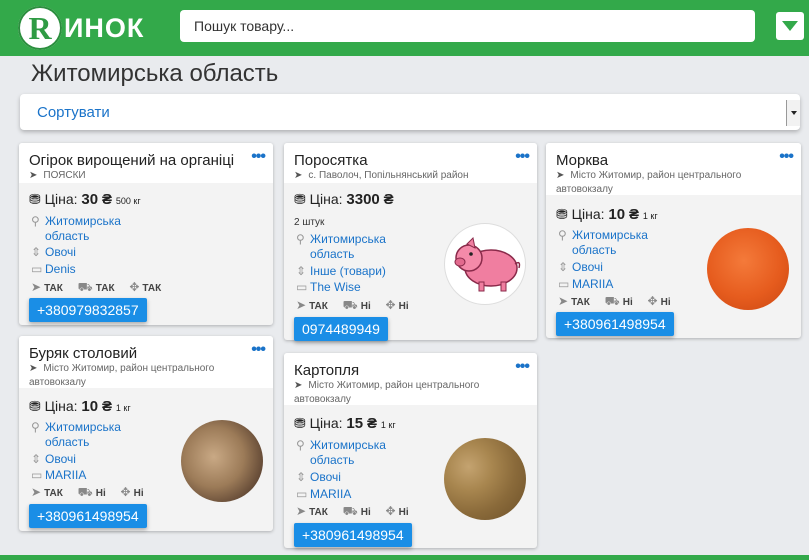 The width and height of the screenshot is (809, 560). I want to click on sort-caret-icon, so click(793, 113).